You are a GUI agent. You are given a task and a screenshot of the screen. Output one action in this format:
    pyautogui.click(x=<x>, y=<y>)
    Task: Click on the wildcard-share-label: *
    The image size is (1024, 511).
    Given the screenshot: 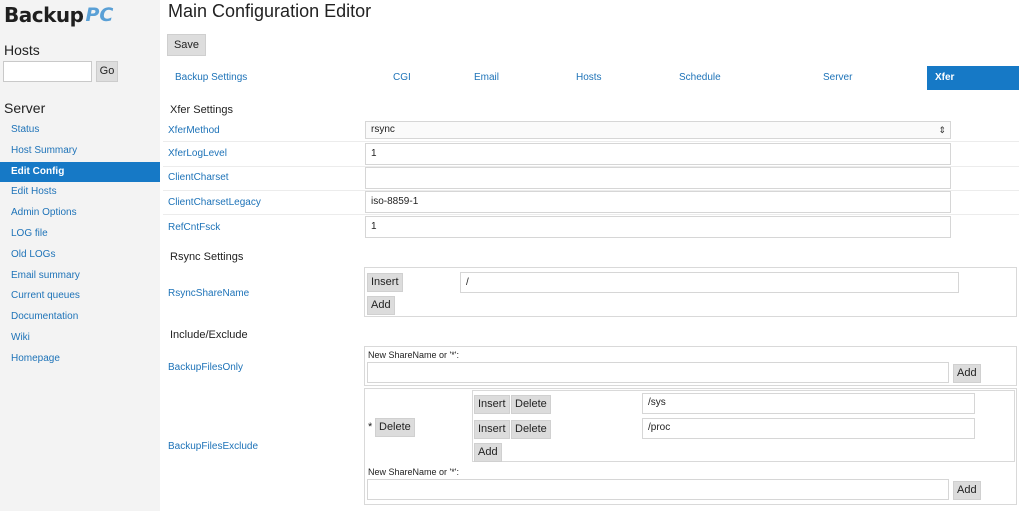 What is the action you would take?
    pyautogui.click(x=370, y=427)
    